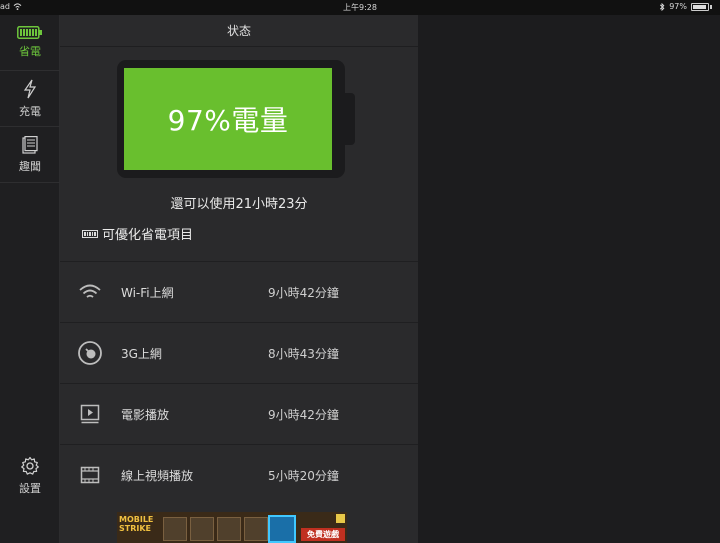  I want to click on battery-icon, so click(29, 32).